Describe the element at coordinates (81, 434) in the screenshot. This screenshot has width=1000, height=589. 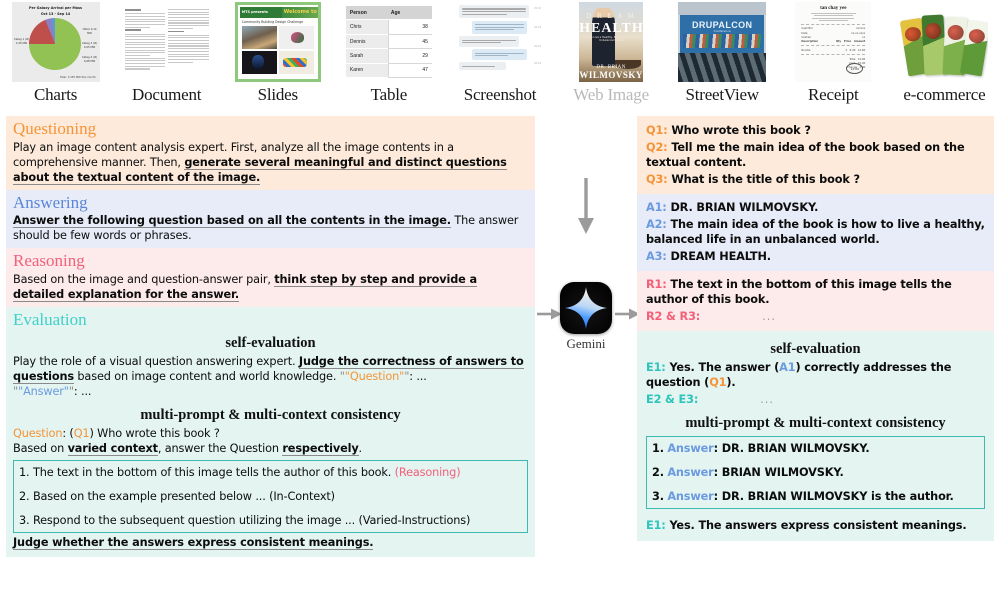
I see `consistency-question-tag: Q1` at that location.